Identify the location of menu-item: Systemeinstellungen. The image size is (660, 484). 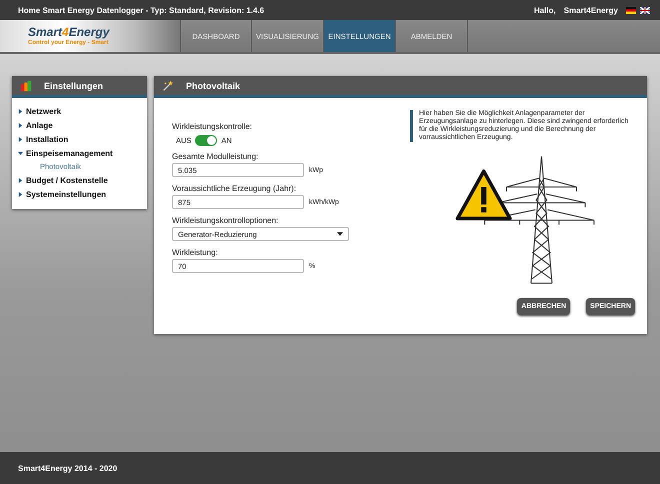
(66, 194).